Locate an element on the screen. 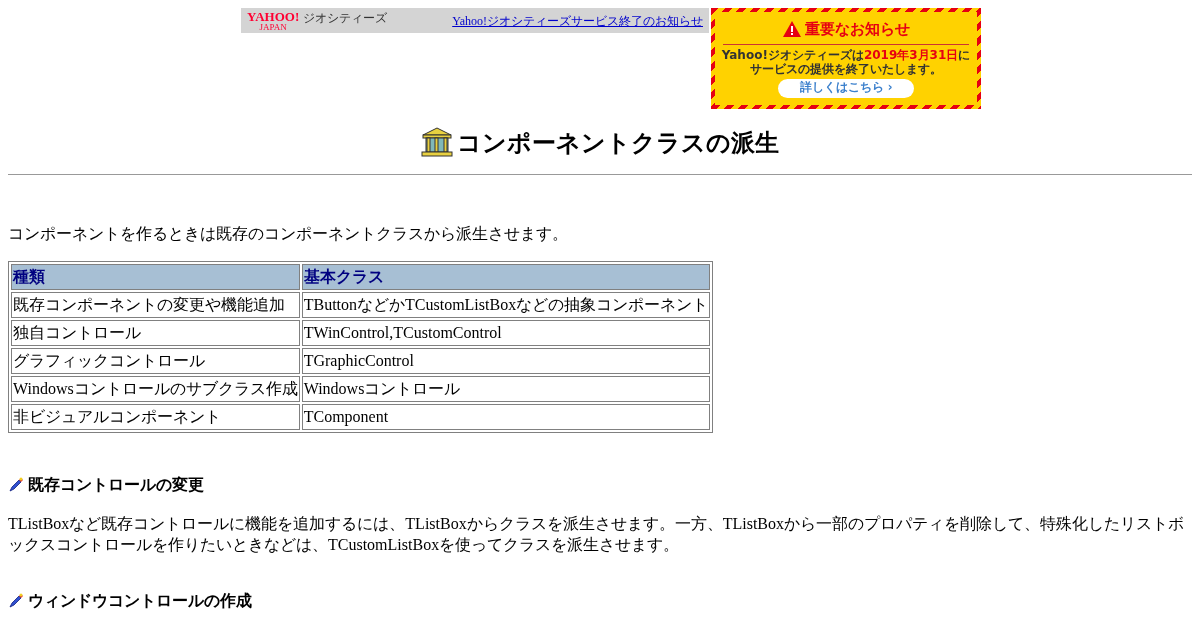  notice-text: サービスの提供を終了いたします。 is located at coordinates (846, 68).